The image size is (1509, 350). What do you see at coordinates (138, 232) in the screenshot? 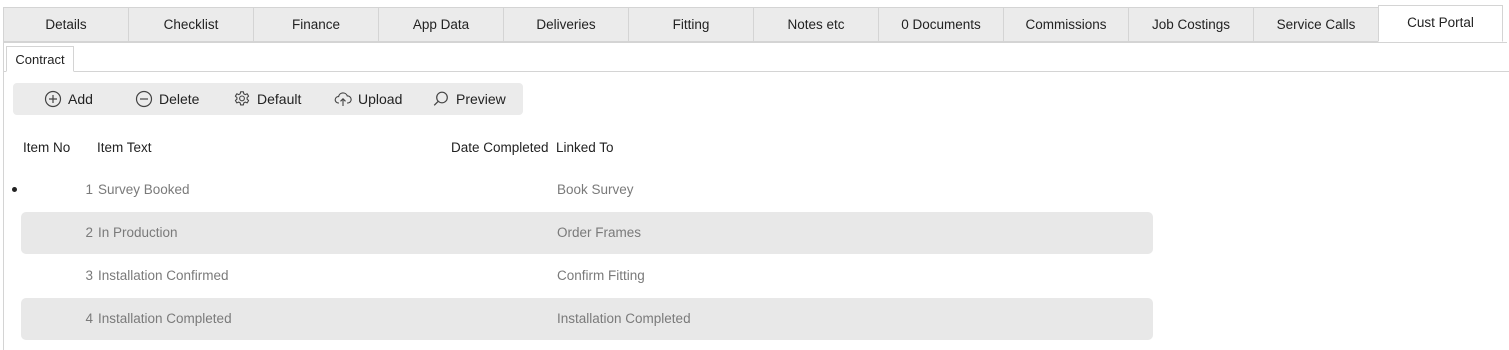
I see `item-text-cell: In Production` at bounding box center [138, 232].